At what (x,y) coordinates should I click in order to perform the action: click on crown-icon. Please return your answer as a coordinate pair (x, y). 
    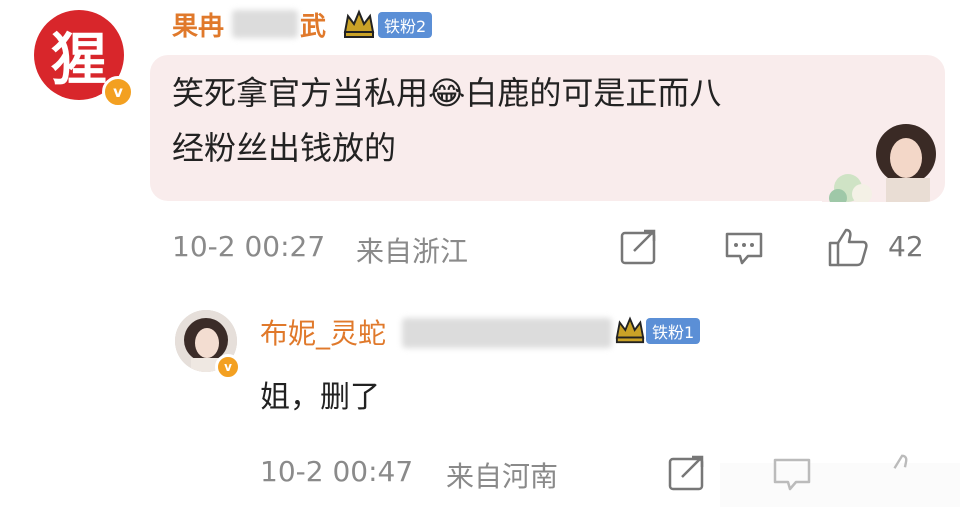
    Looking at the image, I should click on (359, 24).